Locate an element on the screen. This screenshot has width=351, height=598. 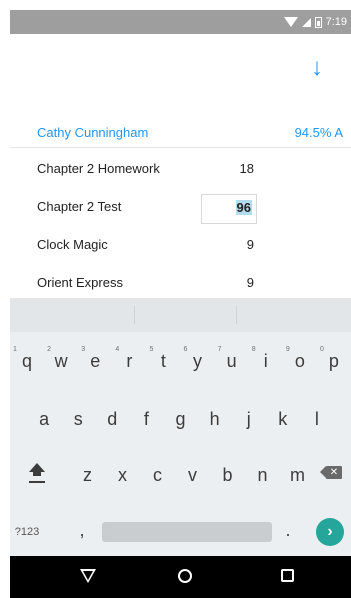
key-b: b is located at coordinates (227, 475).